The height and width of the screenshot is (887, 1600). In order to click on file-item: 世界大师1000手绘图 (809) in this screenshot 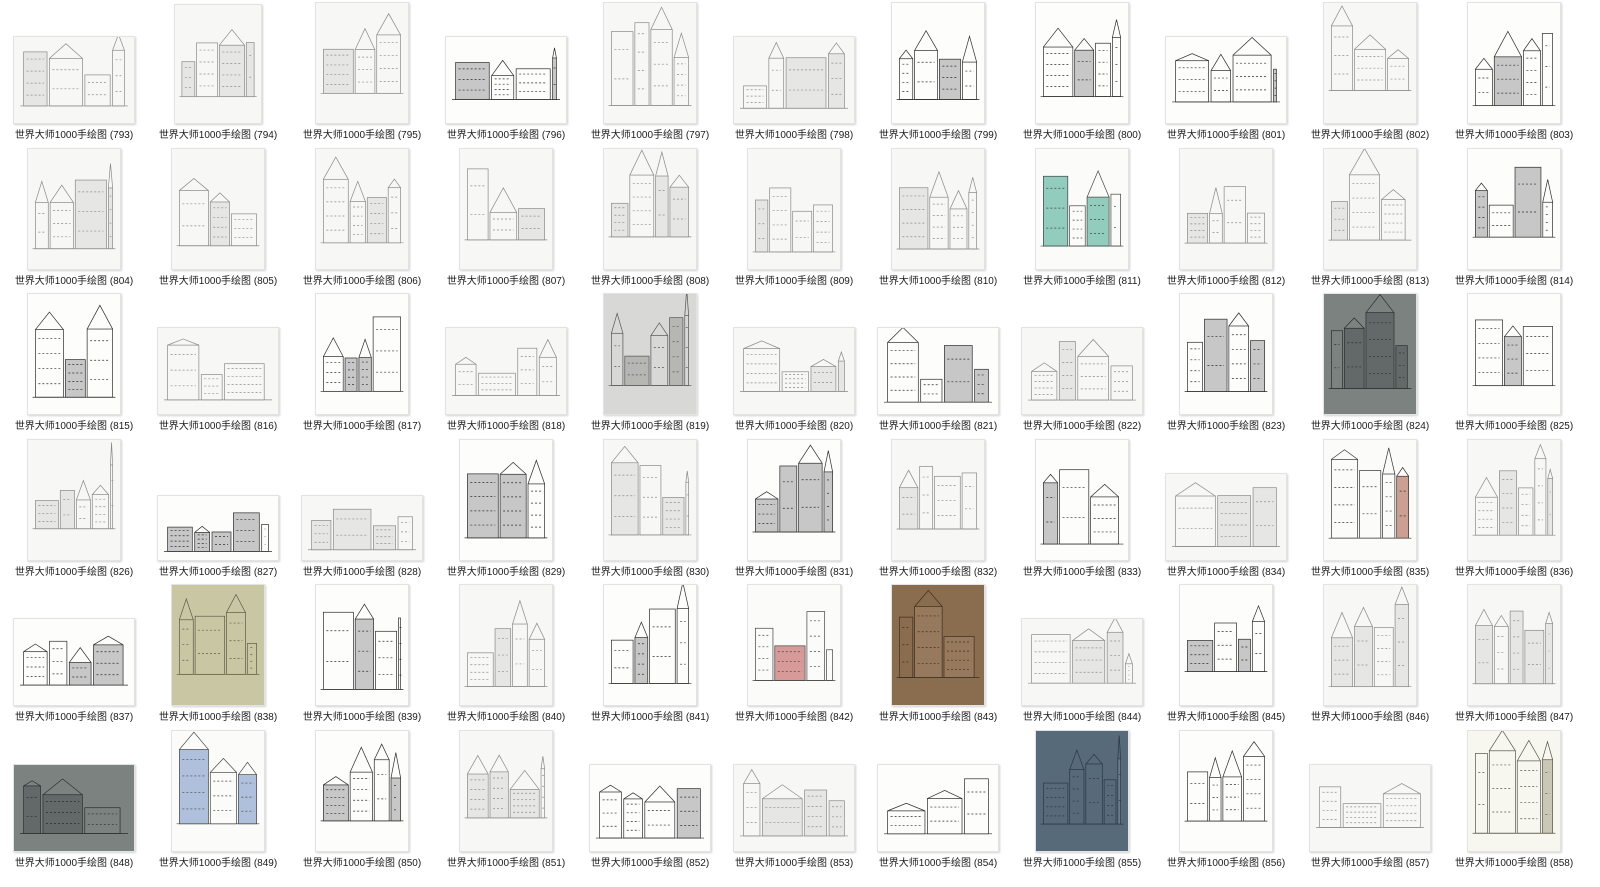, I will do `click(794, 219)`.